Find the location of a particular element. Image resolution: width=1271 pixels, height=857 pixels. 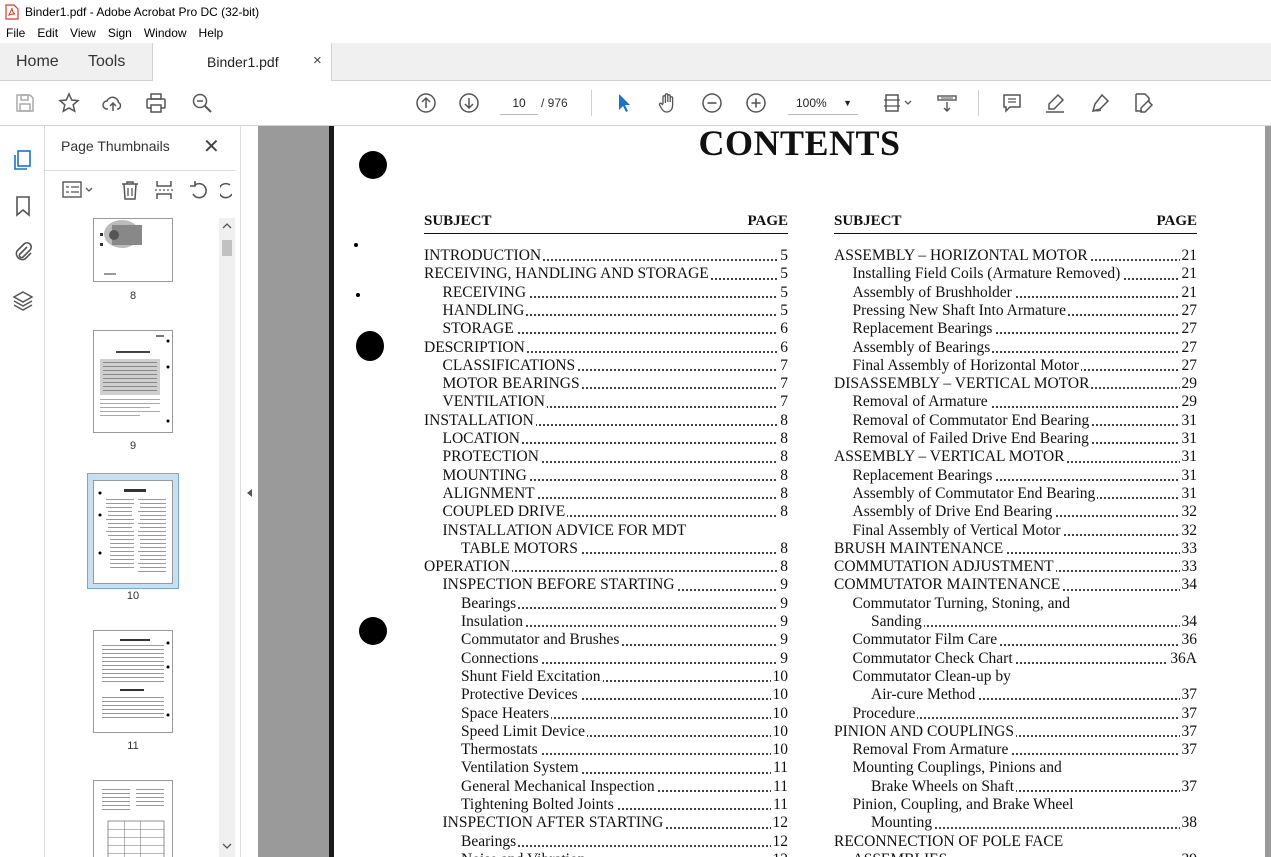

tab-document-label: Binder1.pdf is located at coordinates (243, 62).